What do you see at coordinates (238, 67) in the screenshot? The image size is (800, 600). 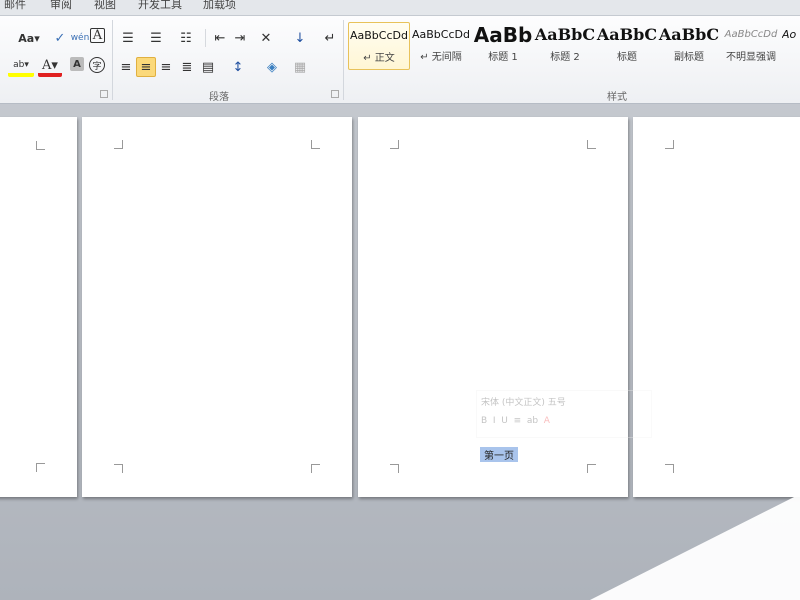 I see `line-spacing-icon: ↕` at bounding box center [238, 67].